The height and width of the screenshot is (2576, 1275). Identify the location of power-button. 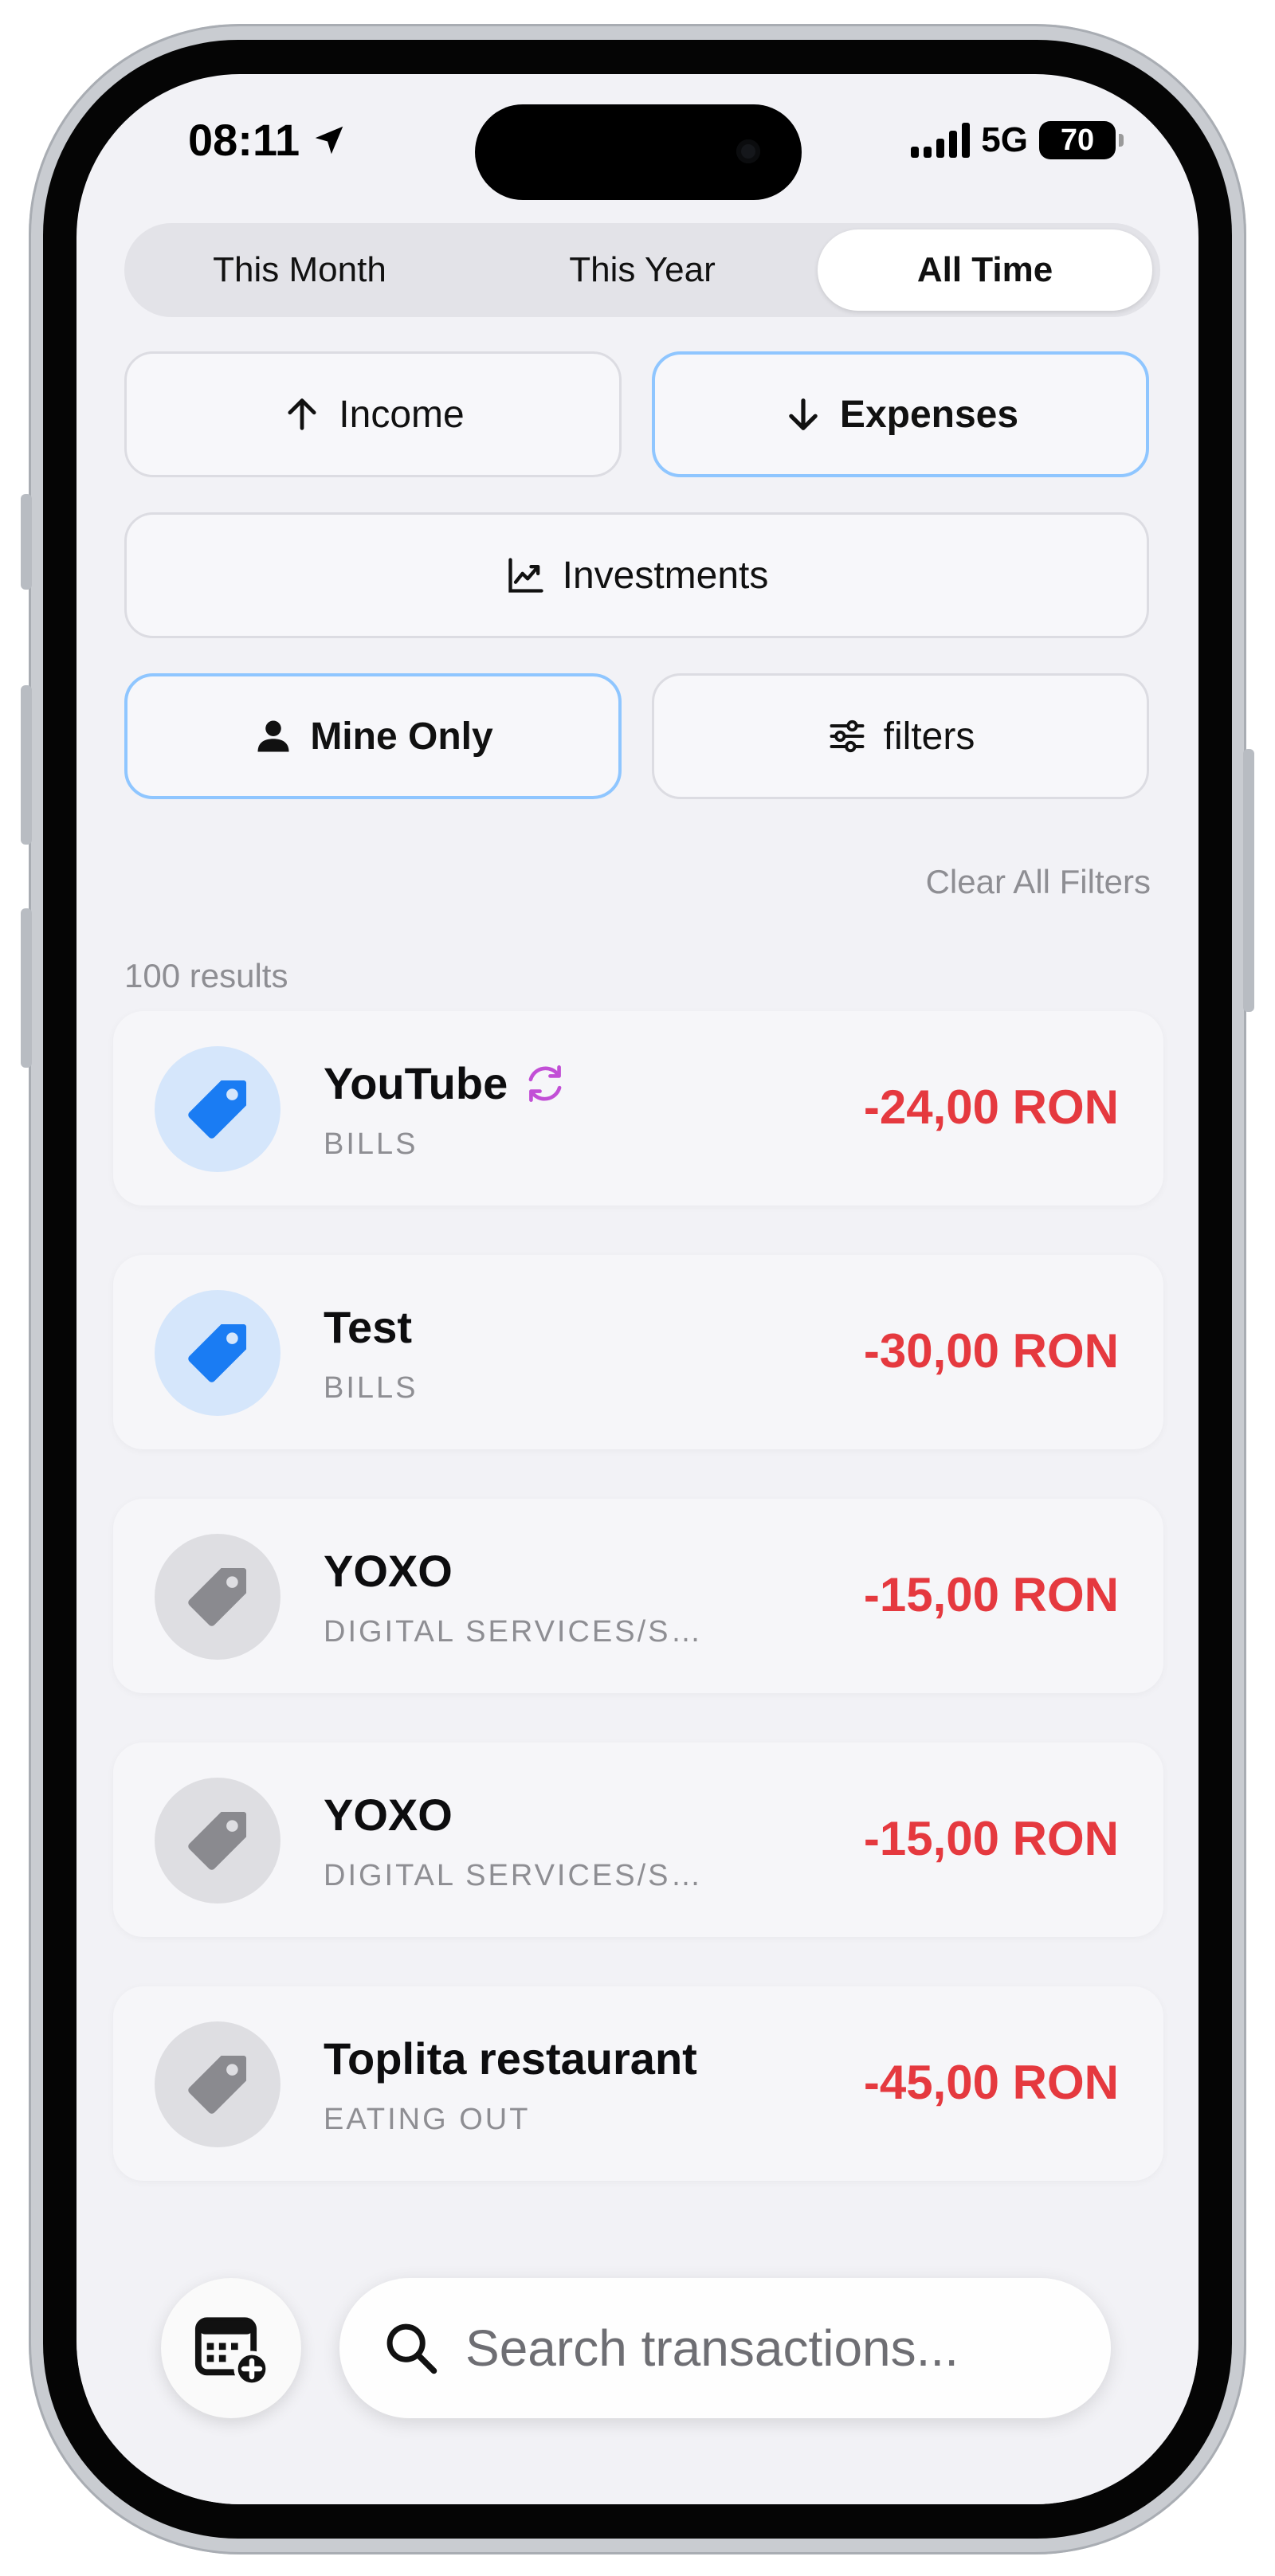
(1248, 880).